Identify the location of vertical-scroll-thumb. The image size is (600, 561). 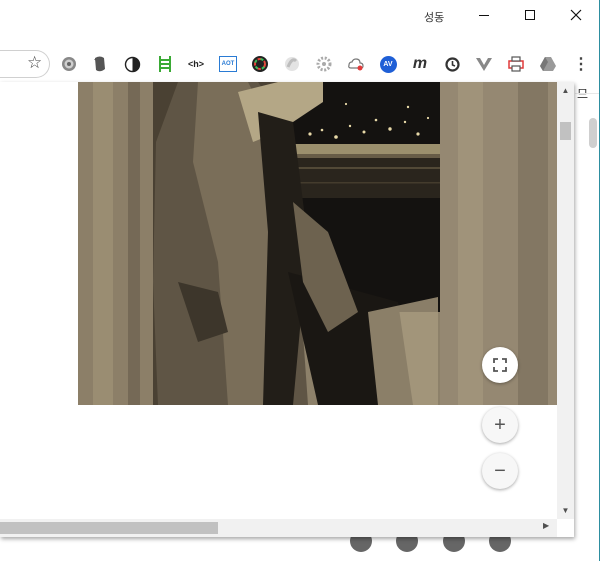
(565, 131).